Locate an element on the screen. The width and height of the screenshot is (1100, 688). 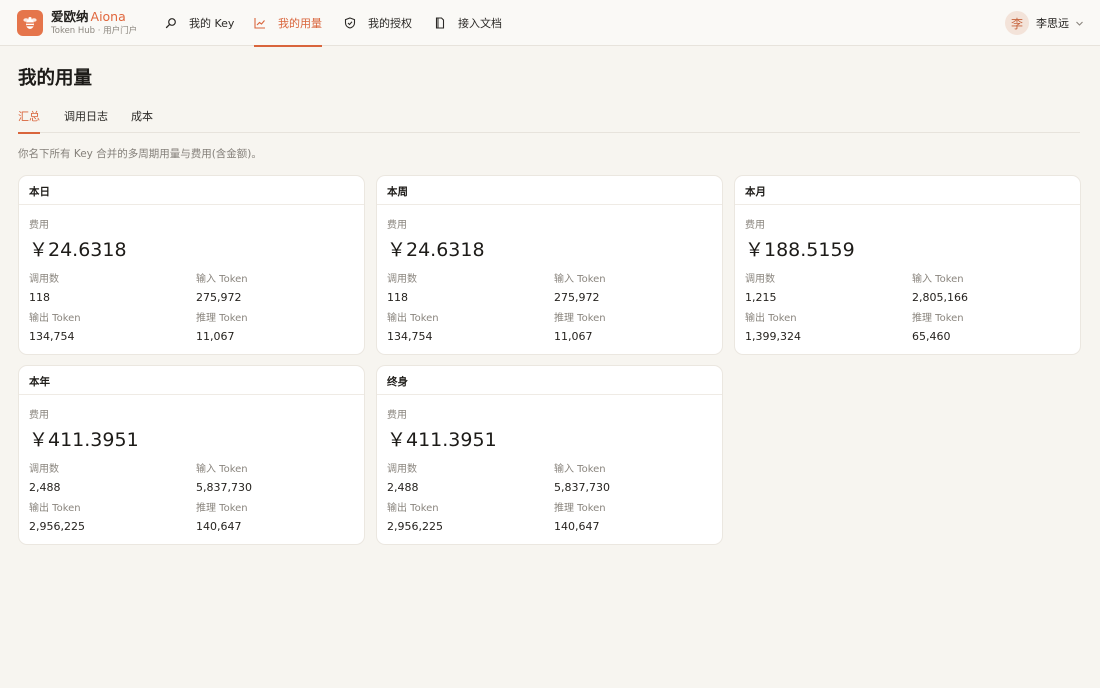
input-token-value: 2,805,166 is located at coordinates (940, 297).